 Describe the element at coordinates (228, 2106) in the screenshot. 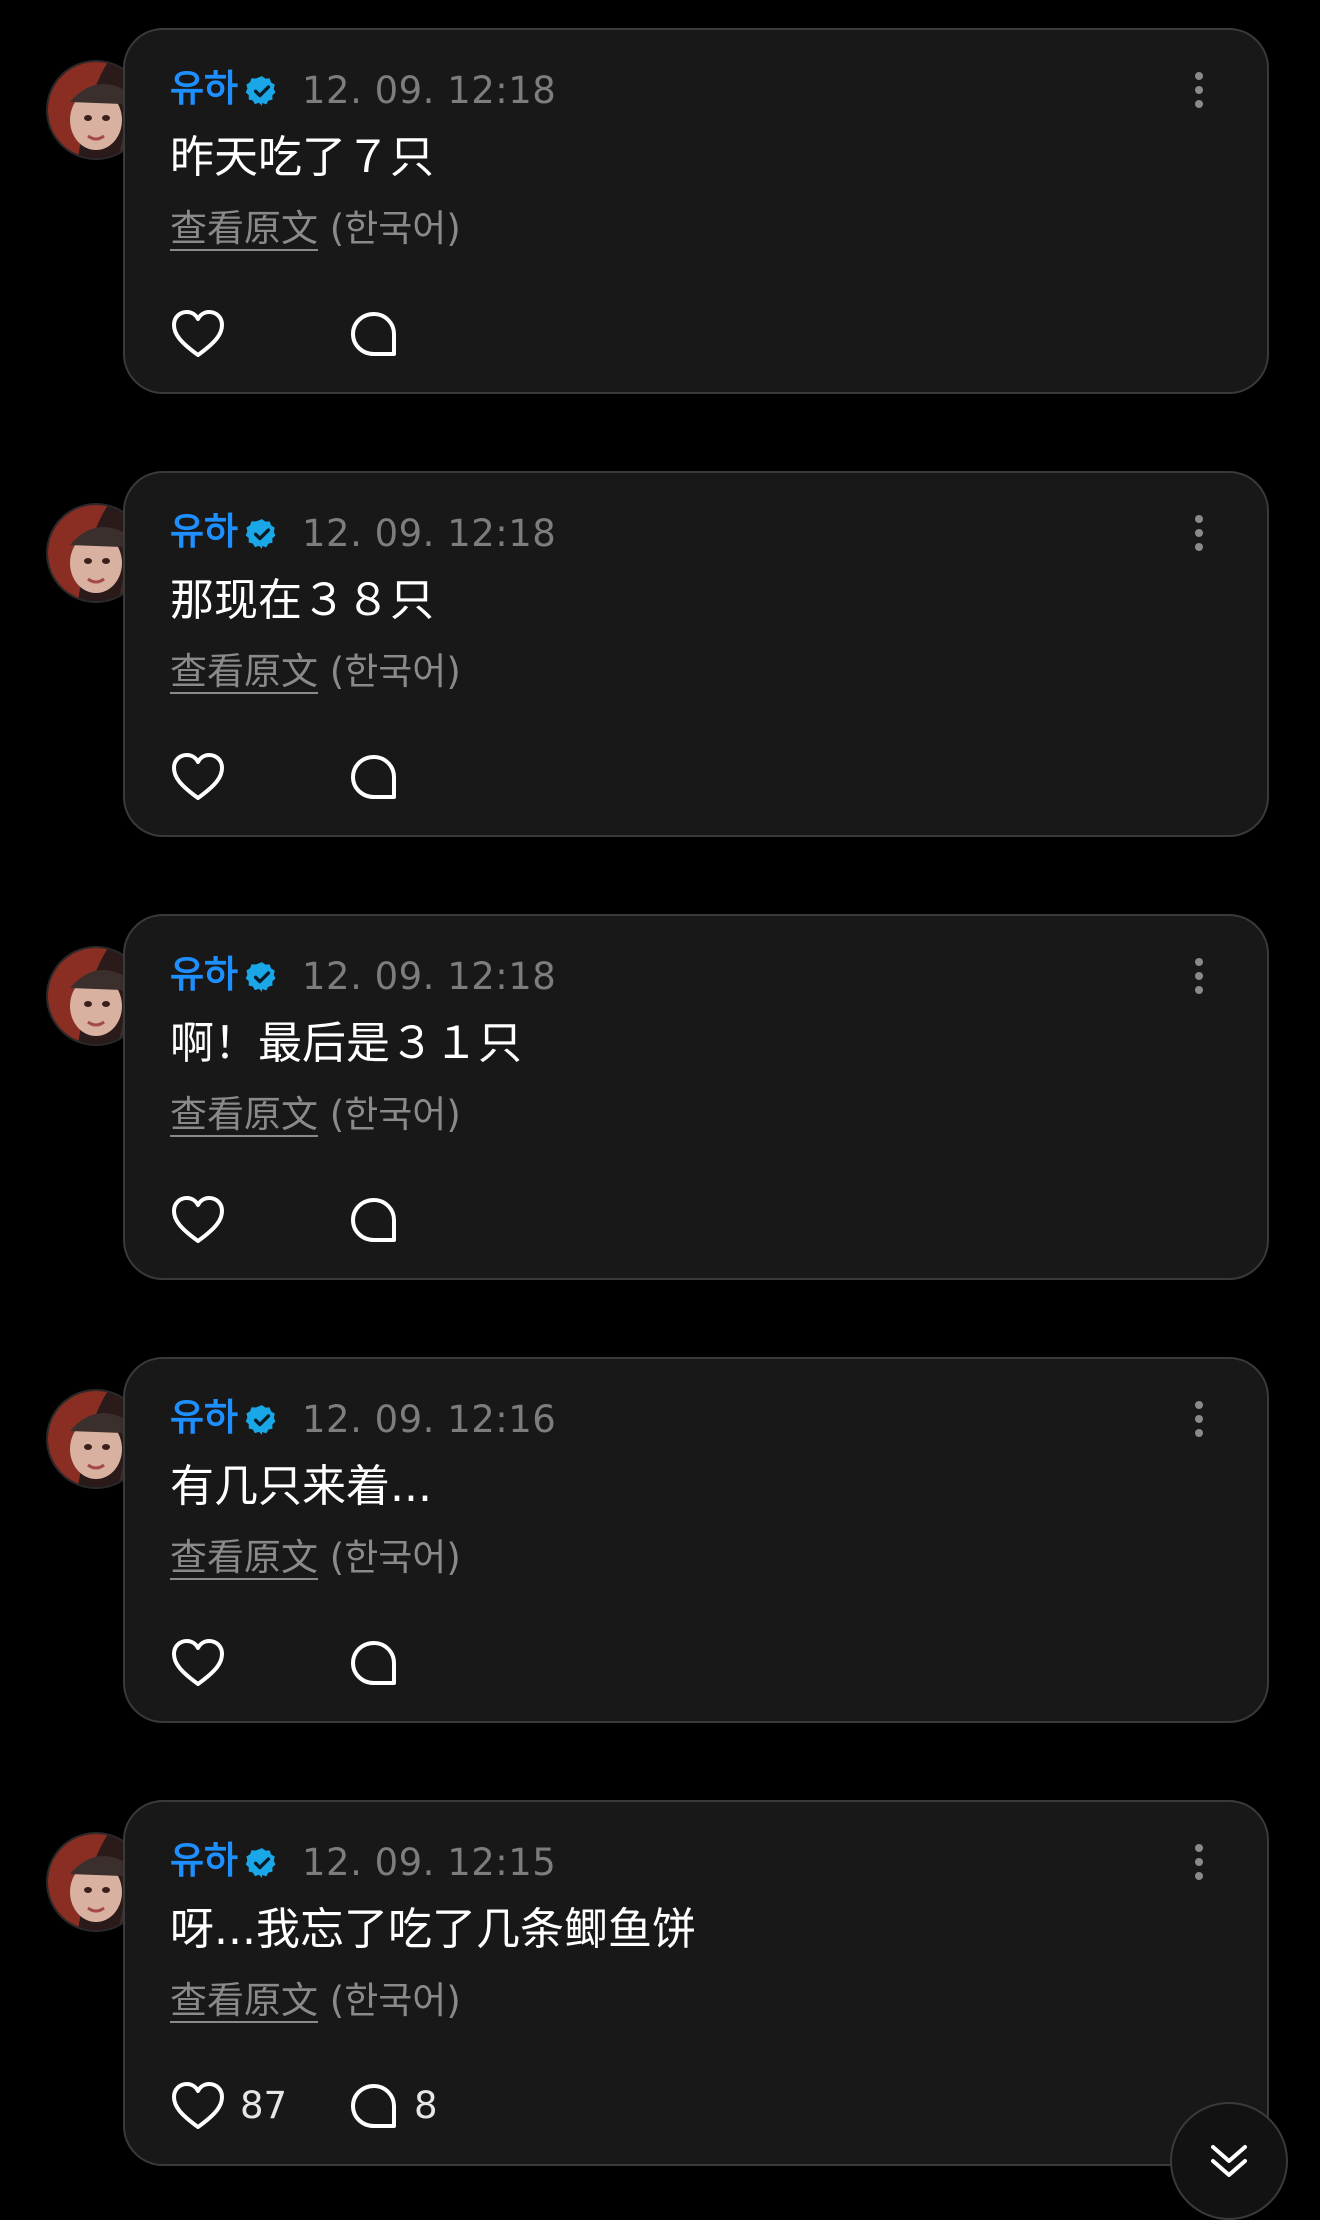

I see `like-button: 87` at that location.